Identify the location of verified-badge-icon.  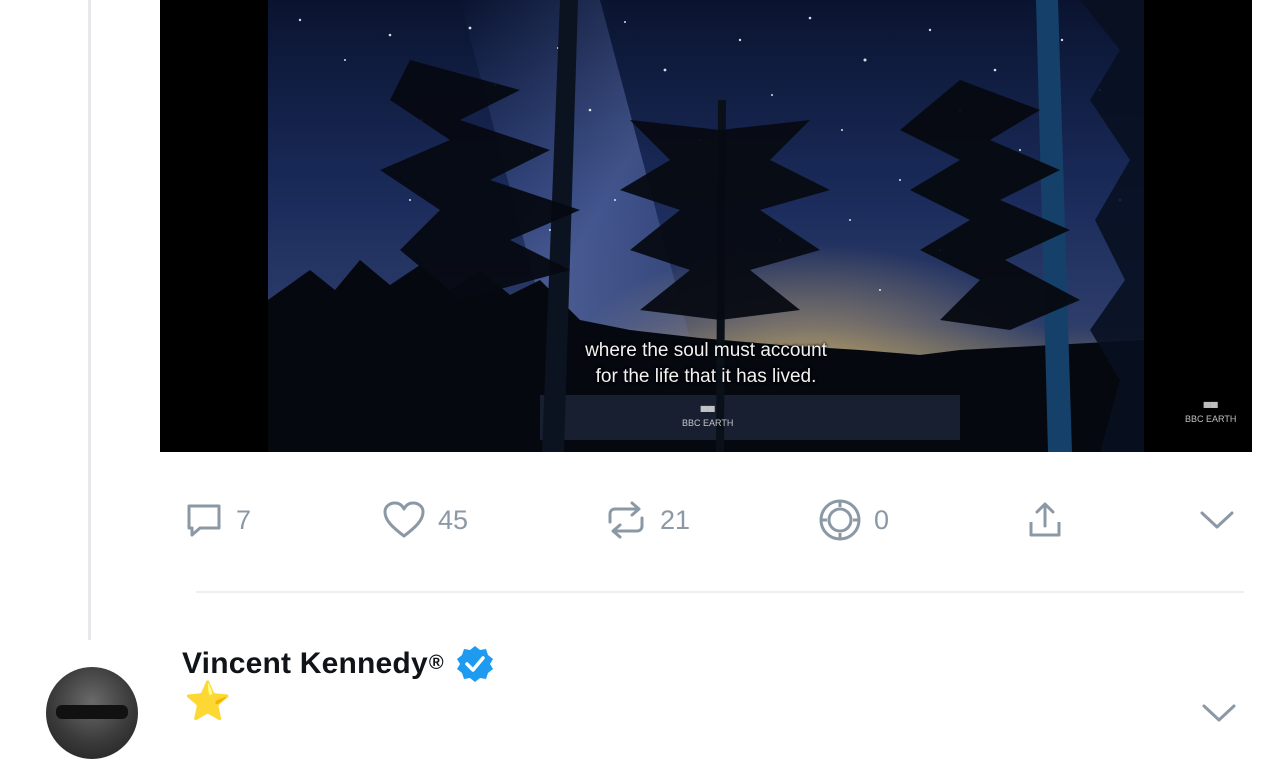
(474, 664).